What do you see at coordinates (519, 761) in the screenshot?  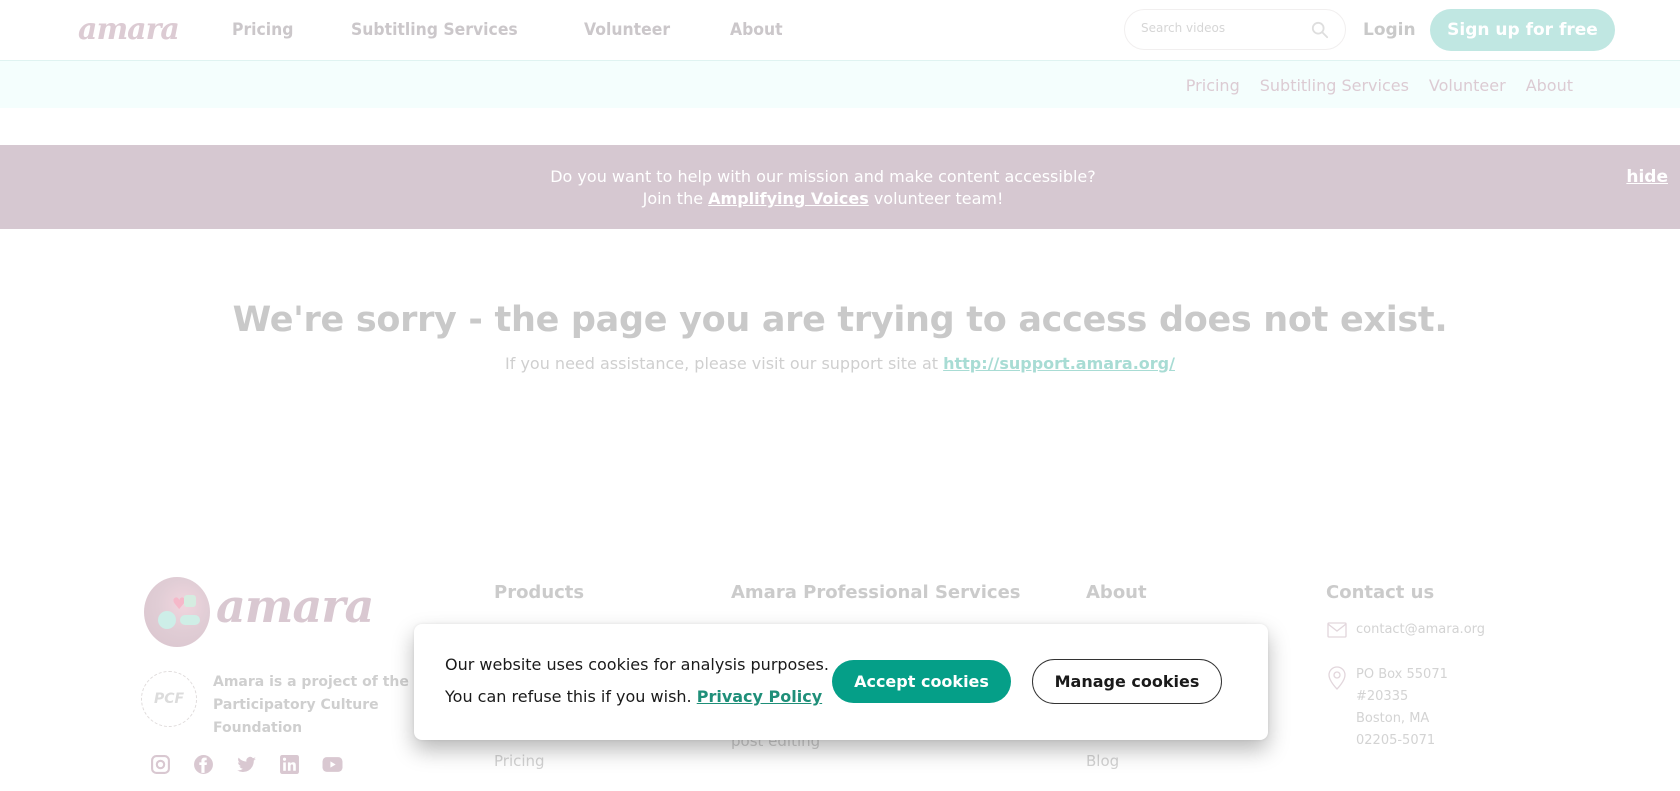 I see `footer-link-pricing: Pricing` at bounding box center [519, 761].